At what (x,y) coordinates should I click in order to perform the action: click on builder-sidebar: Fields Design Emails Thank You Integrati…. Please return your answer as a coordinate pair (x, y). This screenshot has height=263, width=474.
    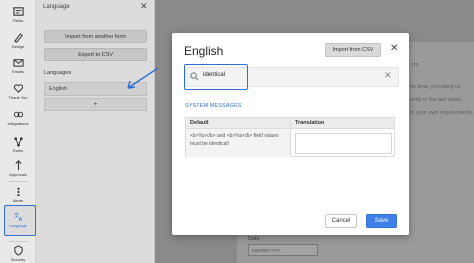
    Looking at the image, I should click on (18, 131).